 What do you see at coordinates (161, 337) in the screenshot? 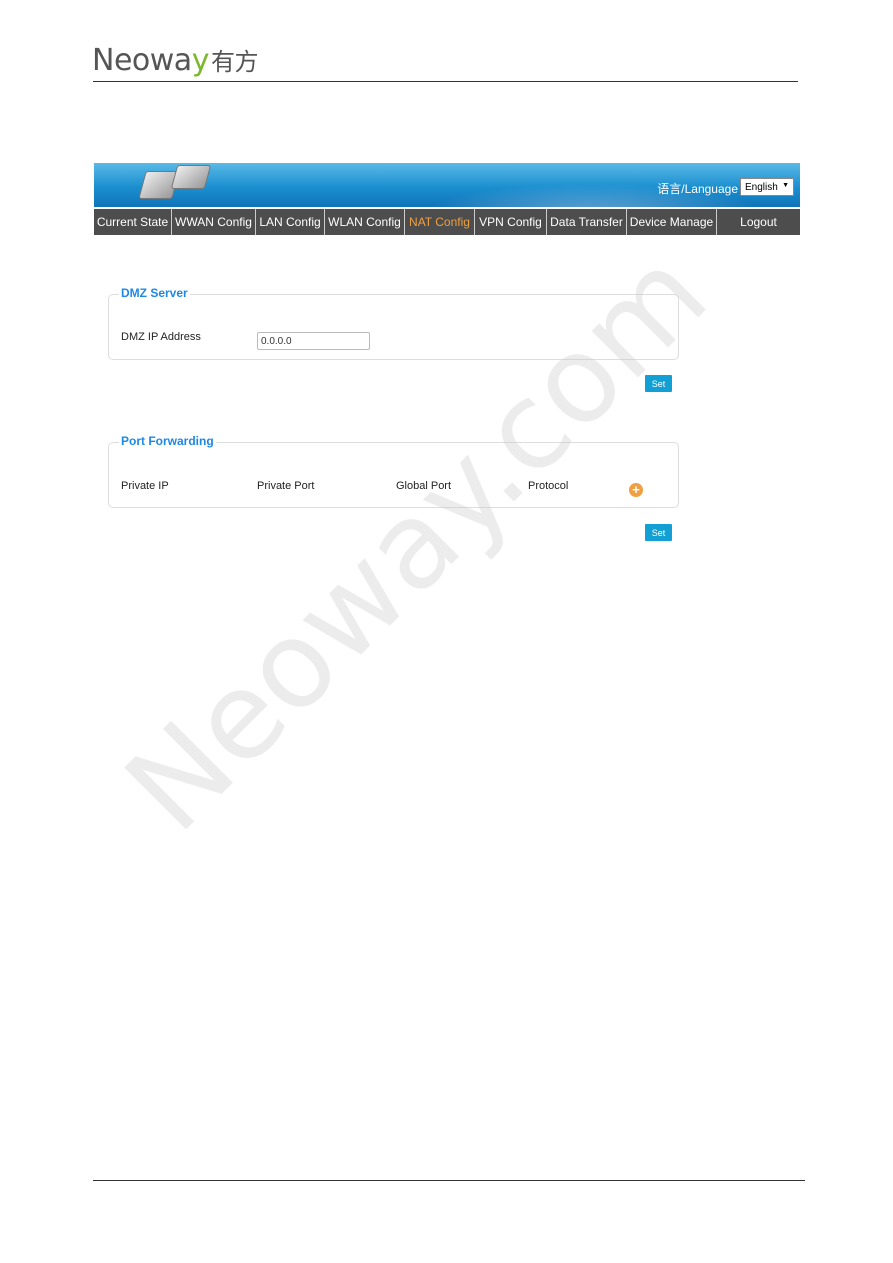
I see `dmz-ip-label: DMZ IP Address` at bounding box center [161, 337].